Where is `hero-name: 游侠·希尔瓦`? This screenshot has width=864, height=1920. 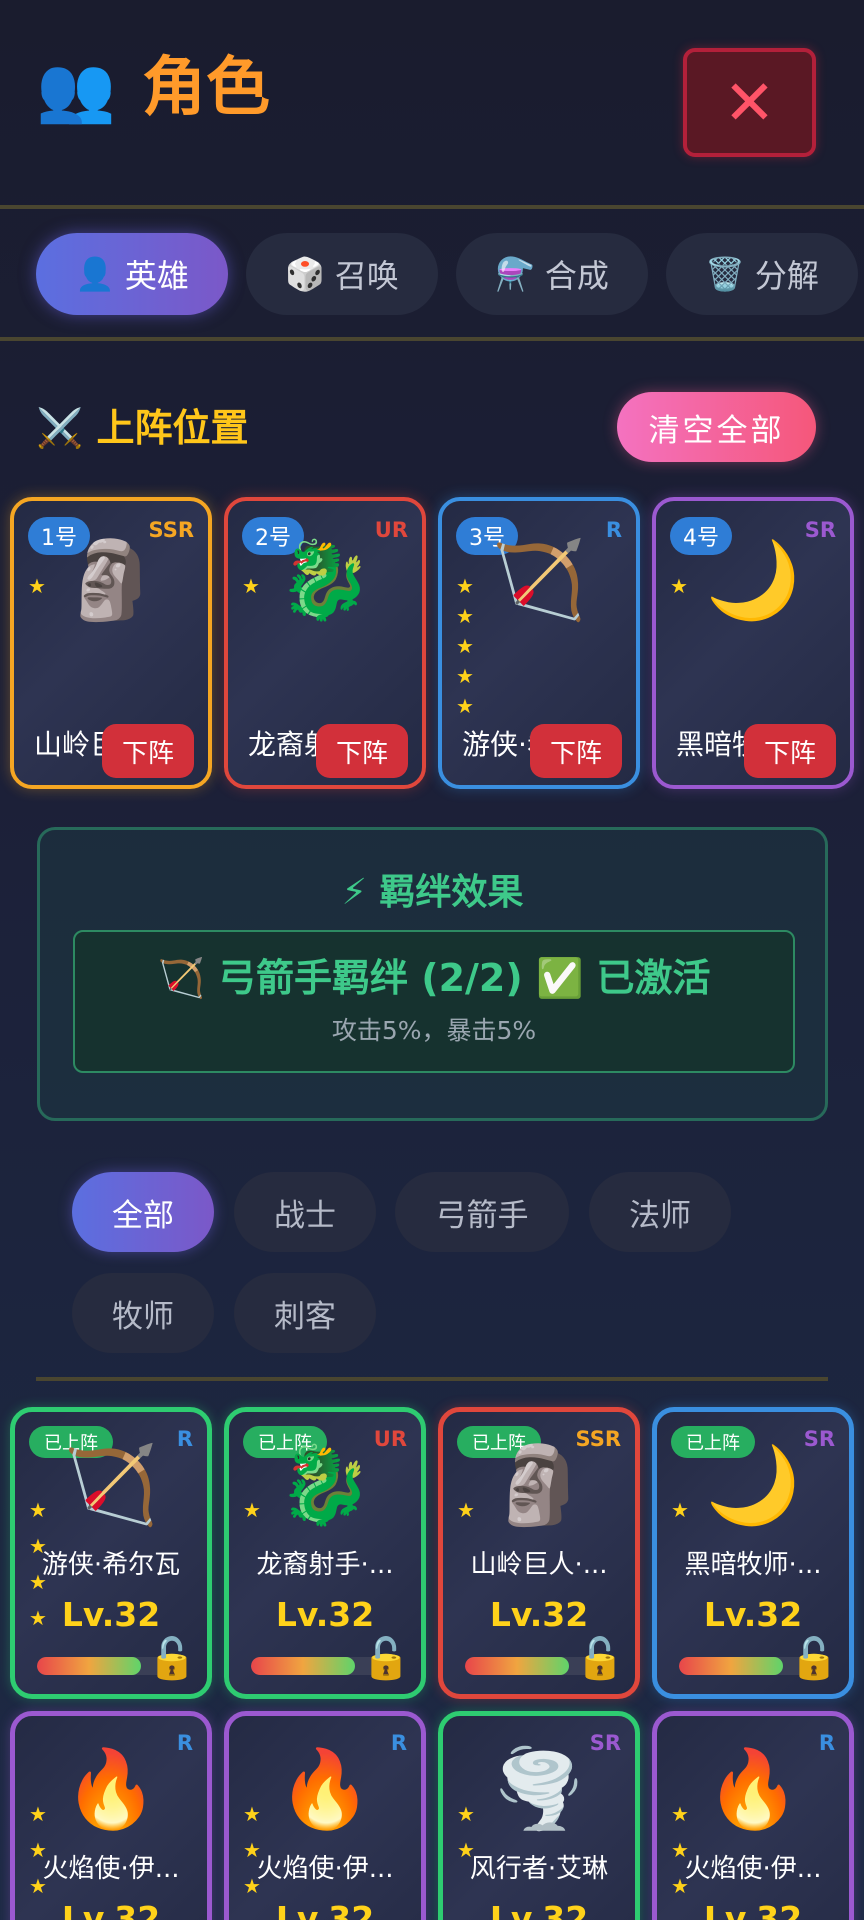
hero-name: 游侠·希尔瓦 is located at coordinates (111, 1565).